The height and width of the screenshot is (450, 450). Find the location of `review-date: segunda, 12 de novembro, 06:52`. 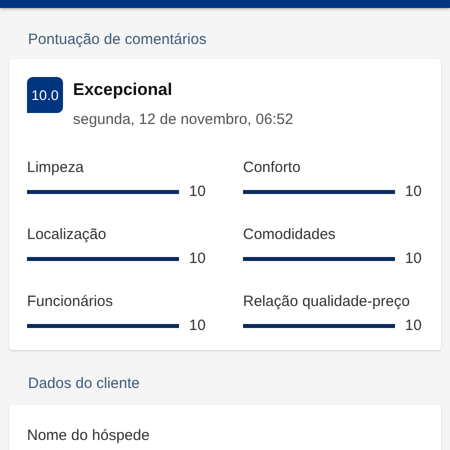

review-date: segunda, 12 de novembro, 06:52 is located at coordinates (183, 119).